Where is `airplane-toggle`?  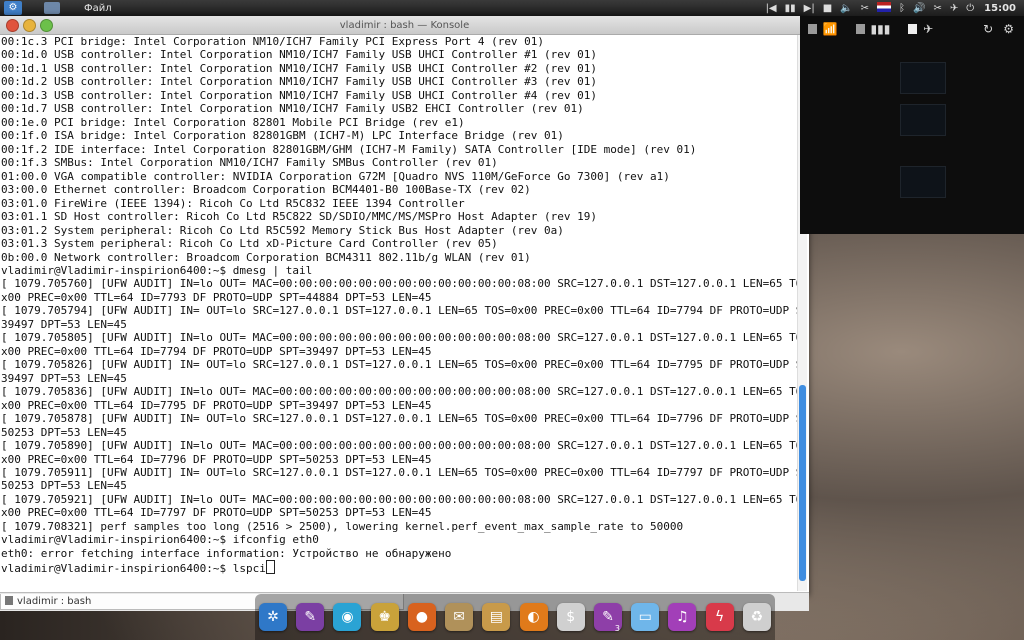
airplane-toggle is located at coordinates (913, 29).